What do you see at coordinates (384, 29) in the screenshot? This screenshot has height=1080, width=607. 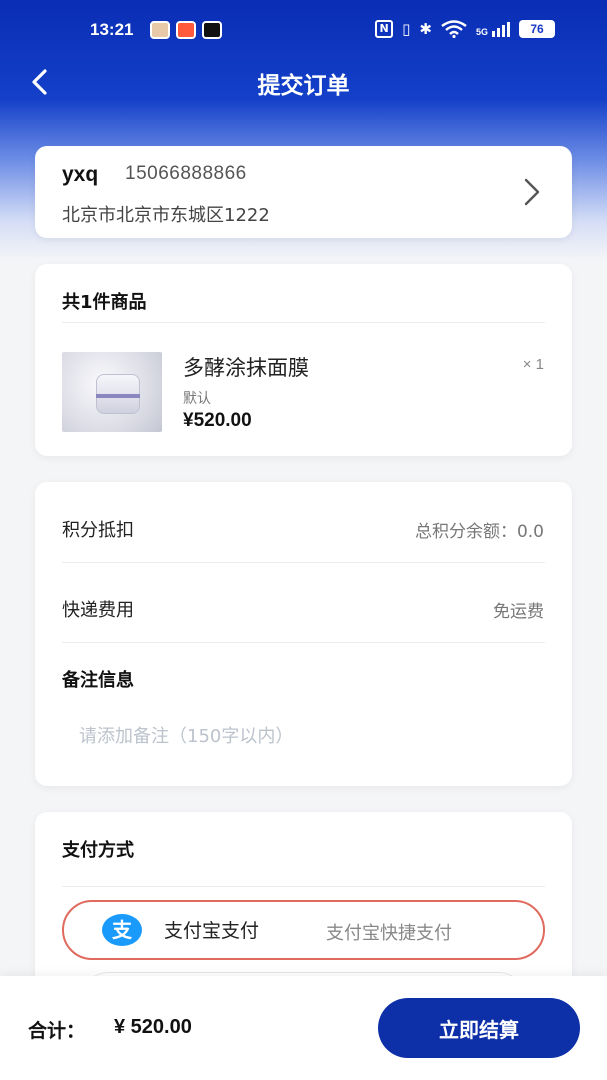 I see `nfc-icon: N` at bounding box center [384, 29].